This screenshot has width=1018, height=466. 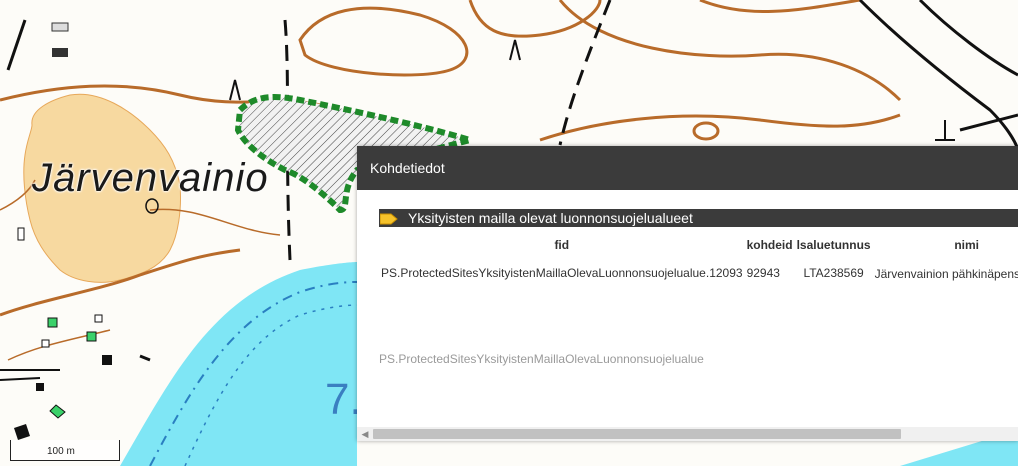 What do you see at coordinates (407, 168) in the screenshot?
I see `popup-title: Kohdetiedot` at bounding box center [407, 168].